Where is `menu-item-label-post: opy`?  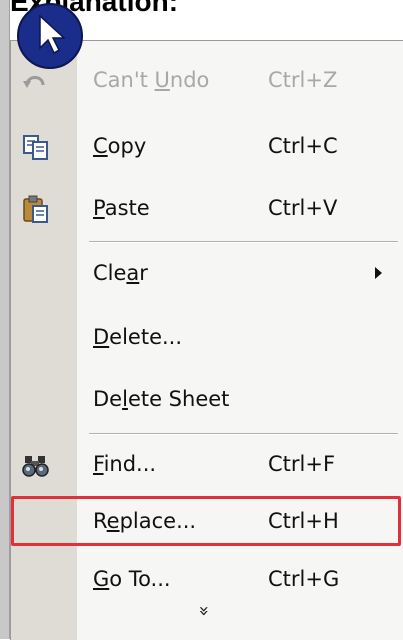
menu-item-label-post: opy is located at coordinates (127, 146).